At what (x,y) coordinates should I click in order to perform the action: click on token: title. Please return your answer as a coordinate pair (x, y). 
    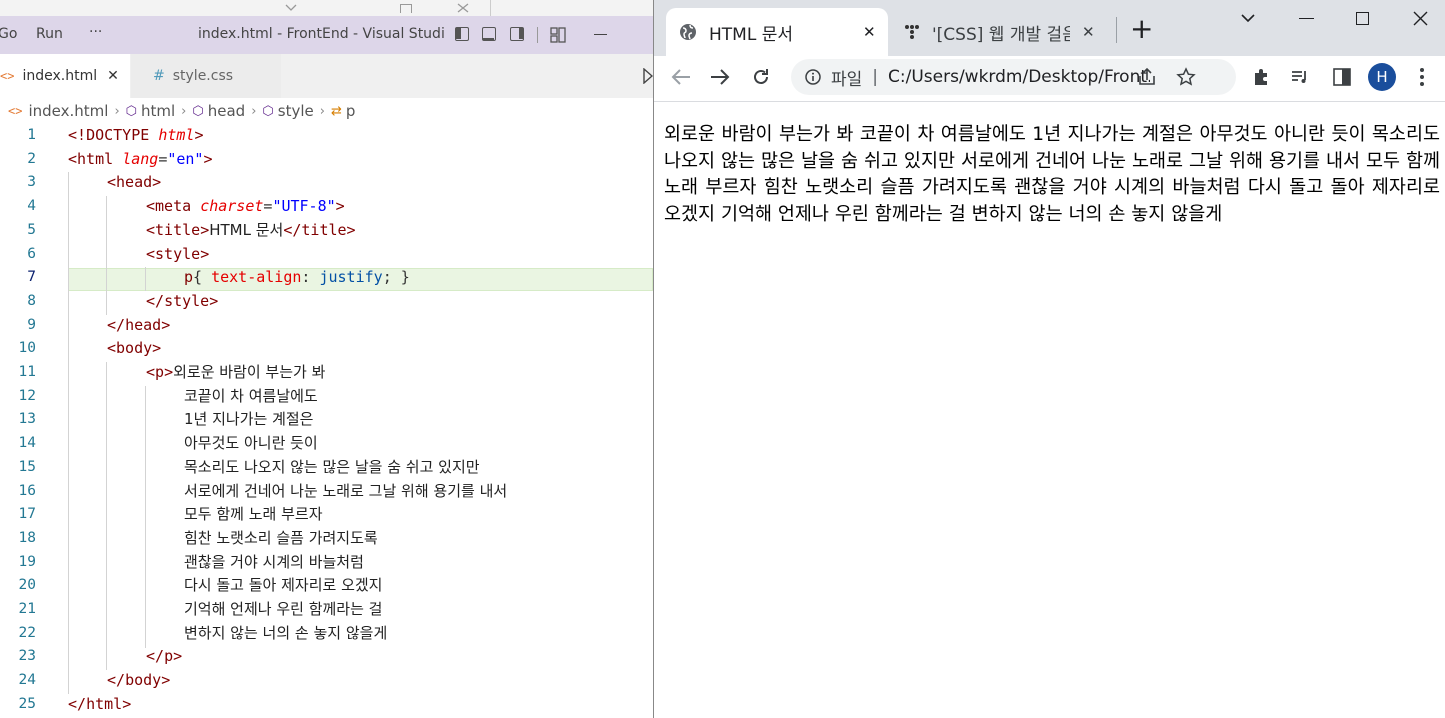
    Looking at the image, I should click on (324, 229).